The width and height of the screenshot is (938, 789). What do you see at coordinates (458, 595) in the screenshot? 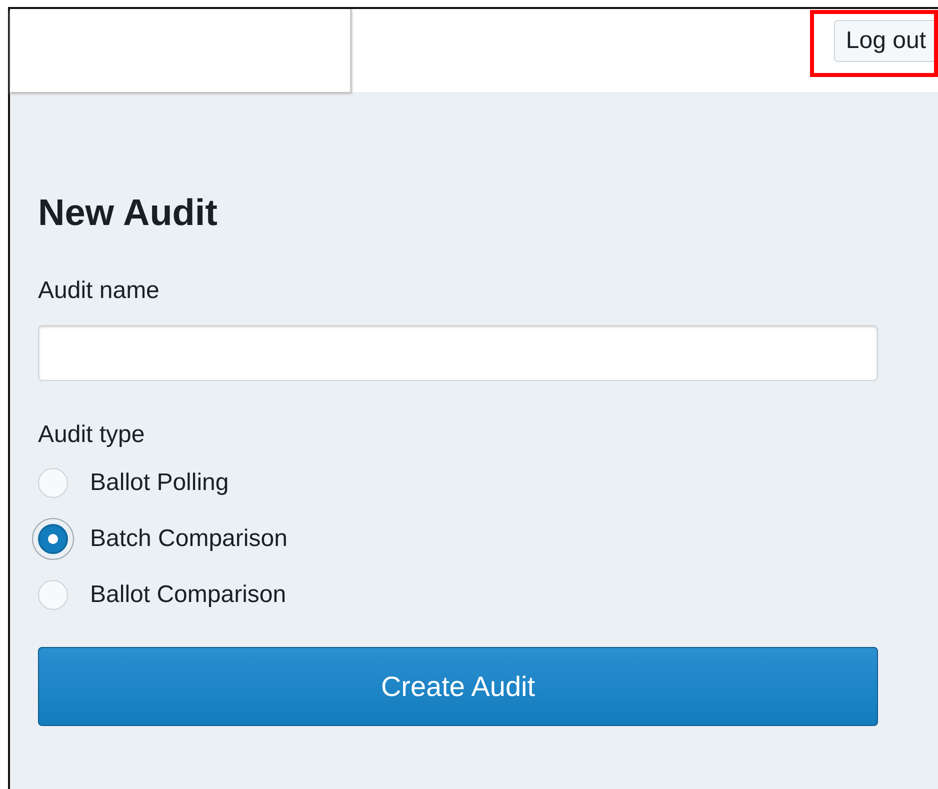
I see `radio-option: Ballot Comparison` at bounding box center [458, 595].